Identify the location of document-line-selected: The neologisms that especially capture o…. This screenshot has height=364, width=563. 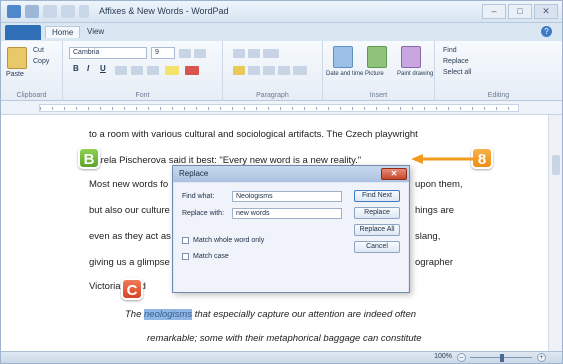
(270, 314).